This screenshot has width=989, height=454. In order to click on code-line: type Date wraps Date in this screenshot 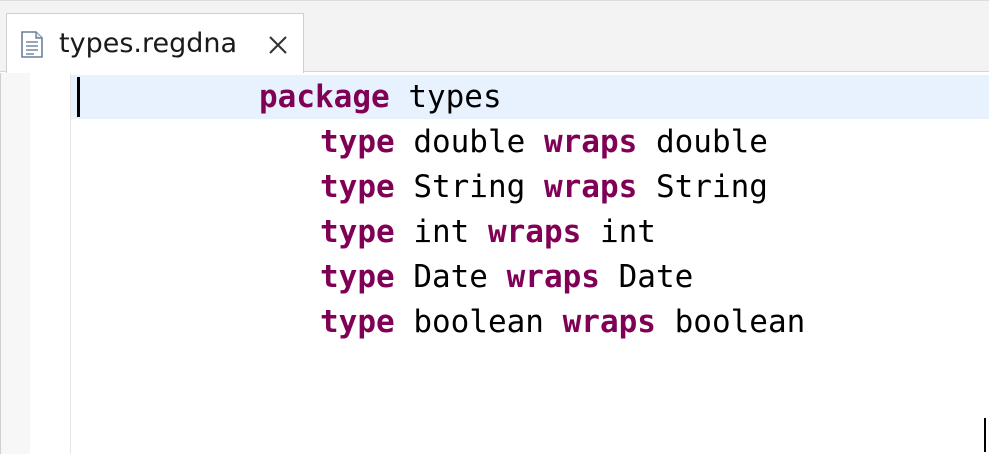, I will do `click(506, 277)`.